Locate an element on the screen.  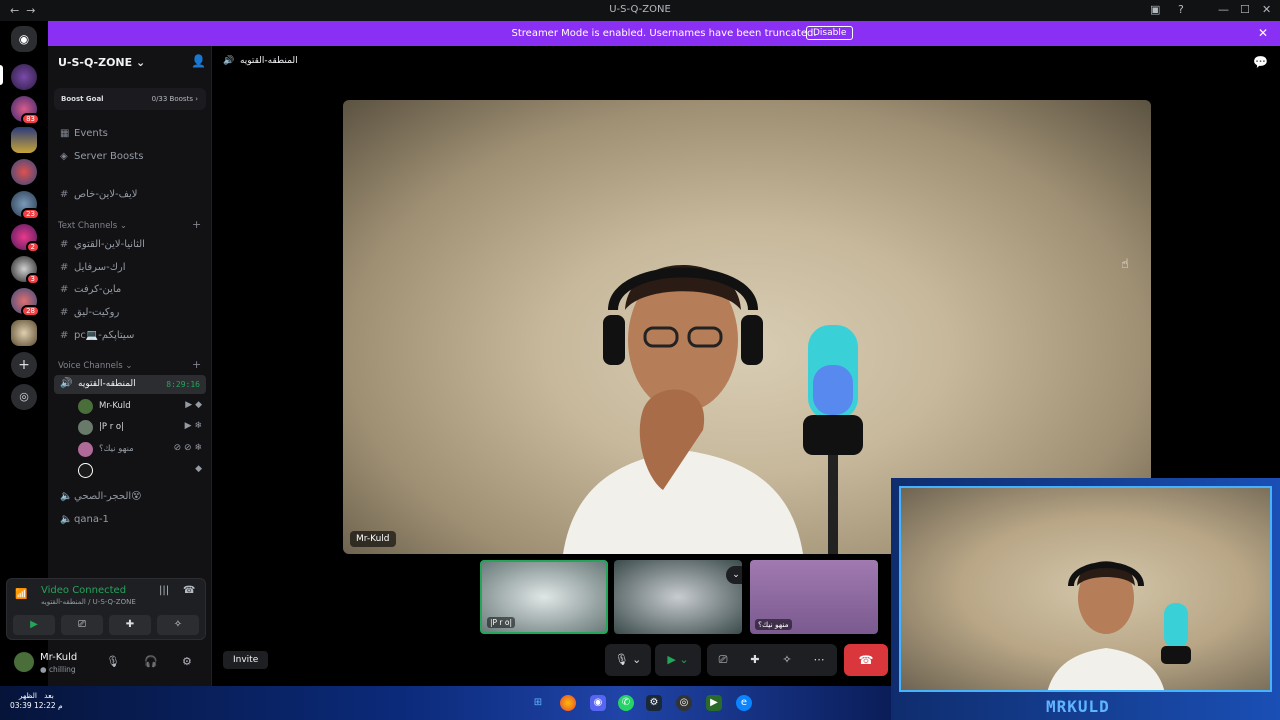
username: Mr-Kuld is located at coordinates (59, 657).